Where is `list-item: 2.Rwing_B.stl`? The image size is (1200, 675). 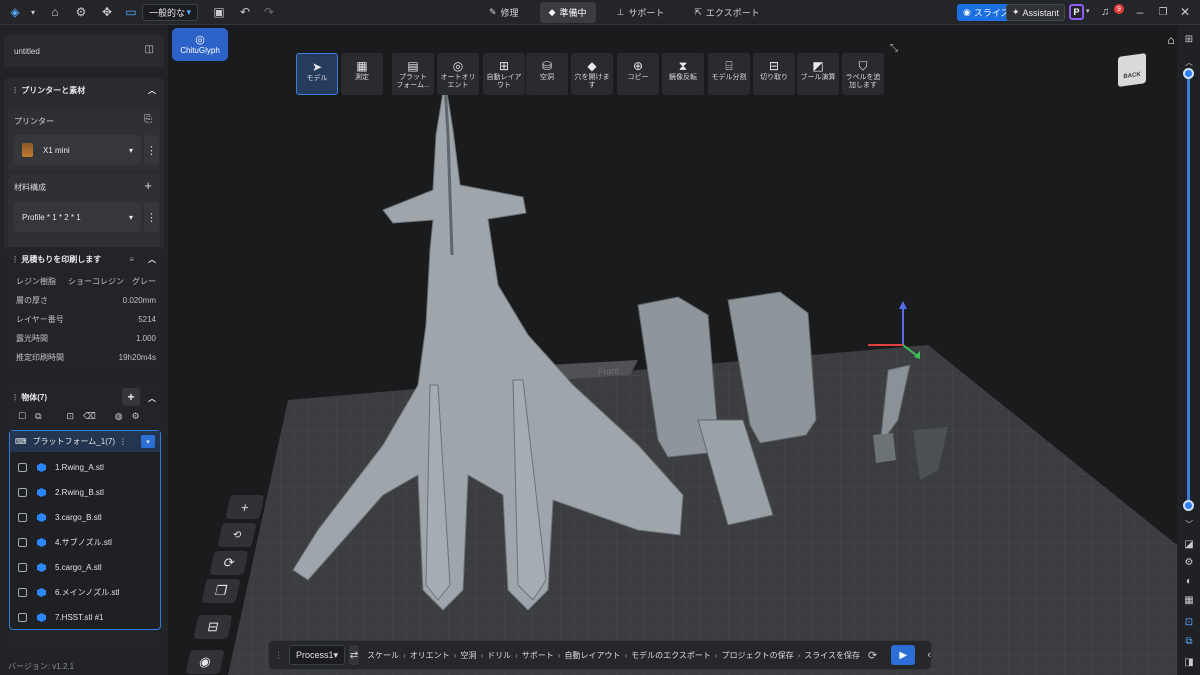
list-item: 2.Rwing_B.stl is located at coordinates (85, 492).